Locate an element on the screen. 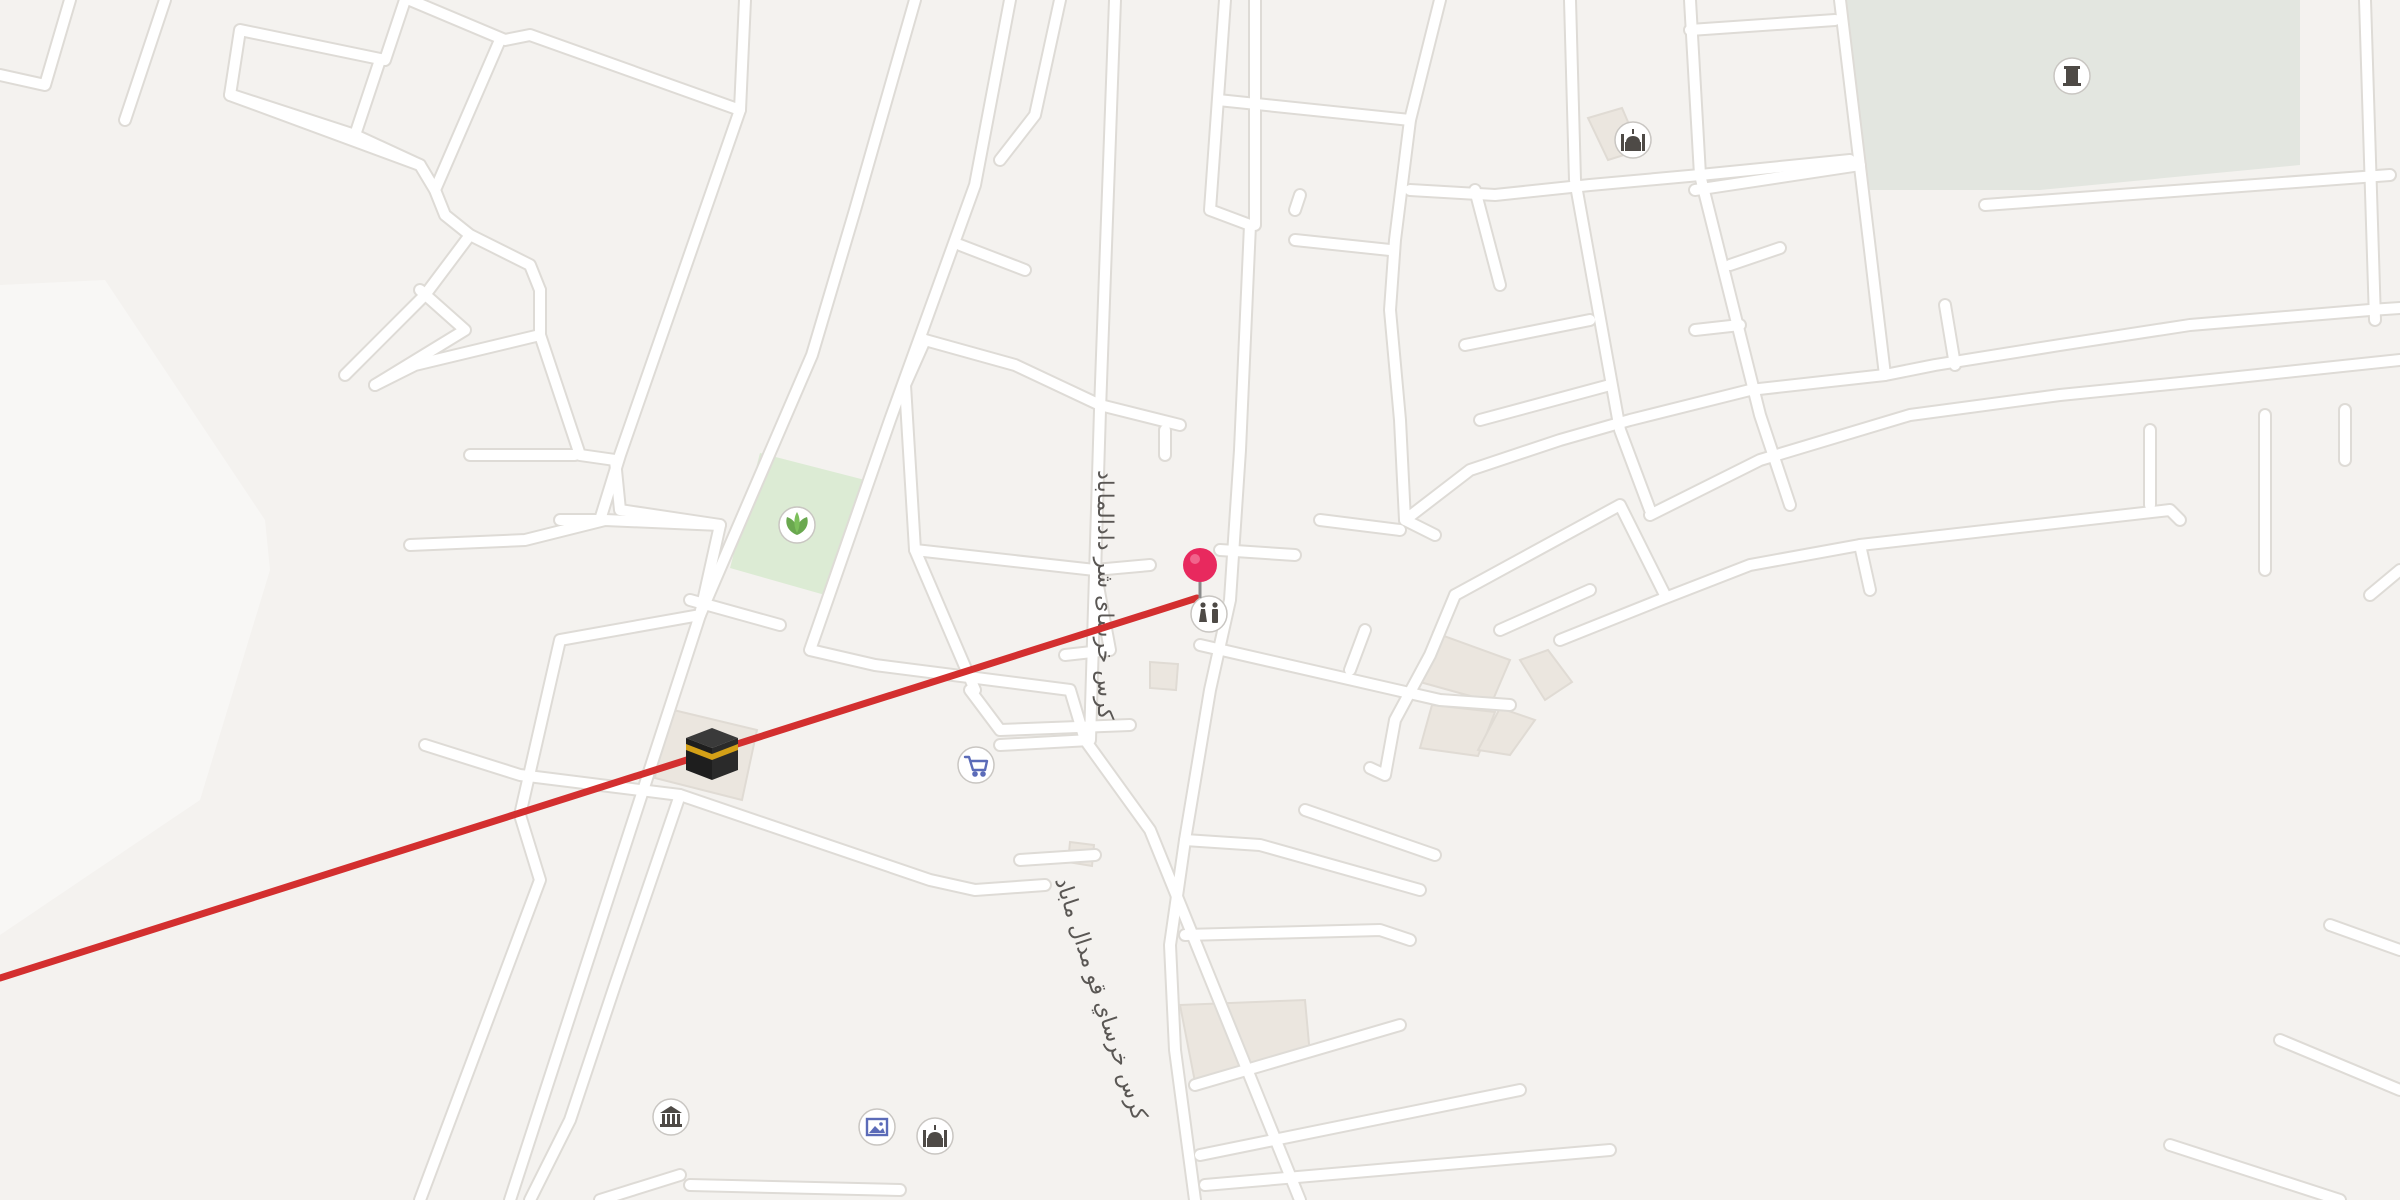  kaaba-icon is located at coordinates (712, 754).